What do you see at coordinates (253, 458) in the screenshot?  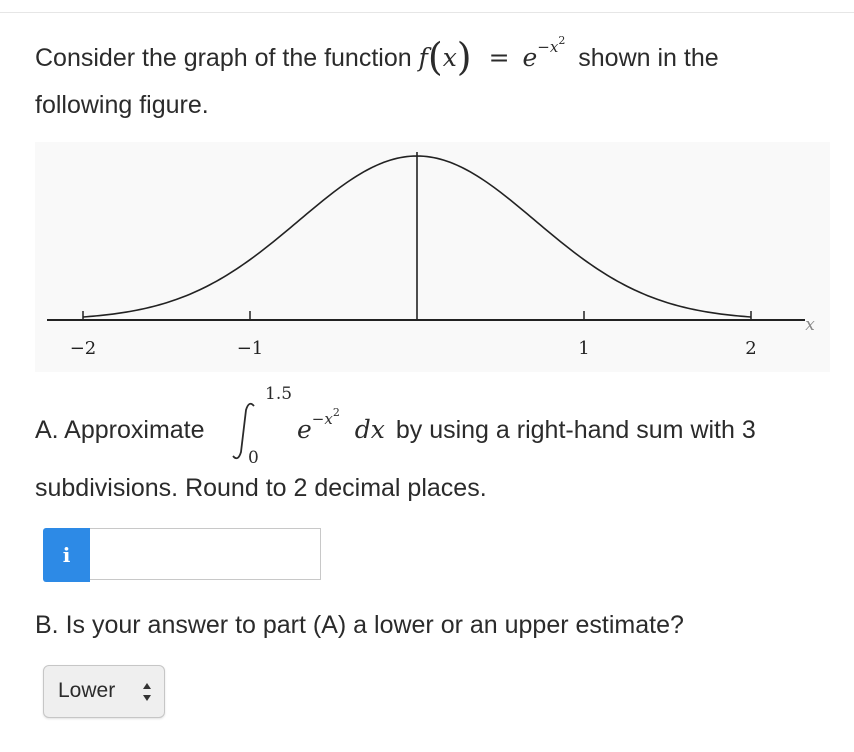 I see `integral-lower-limit: 0` at bounding box center [253, 458].